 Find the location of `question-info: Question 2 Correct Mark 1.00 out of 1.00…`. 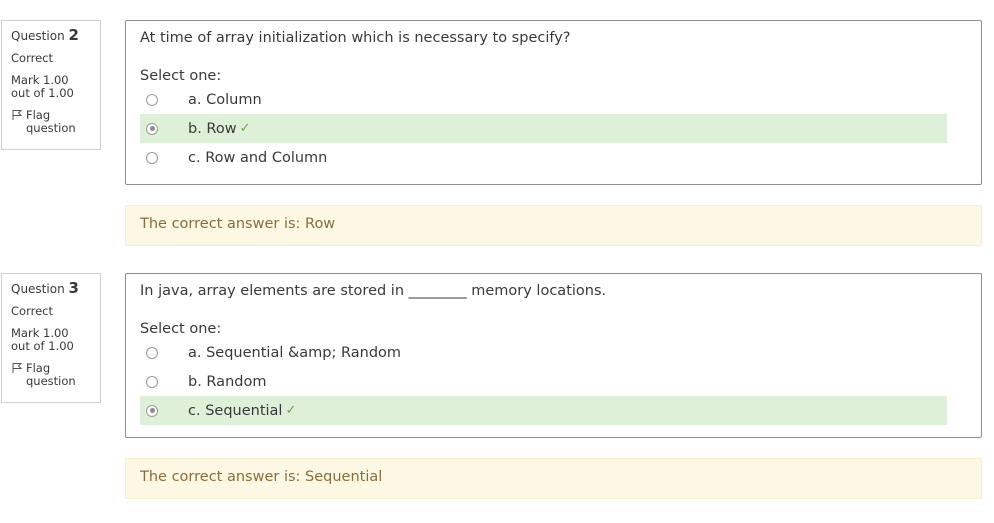

question-info: Question 2 Correct Mark 1.00 out of 1.00… is located at coordinates (51, 85).